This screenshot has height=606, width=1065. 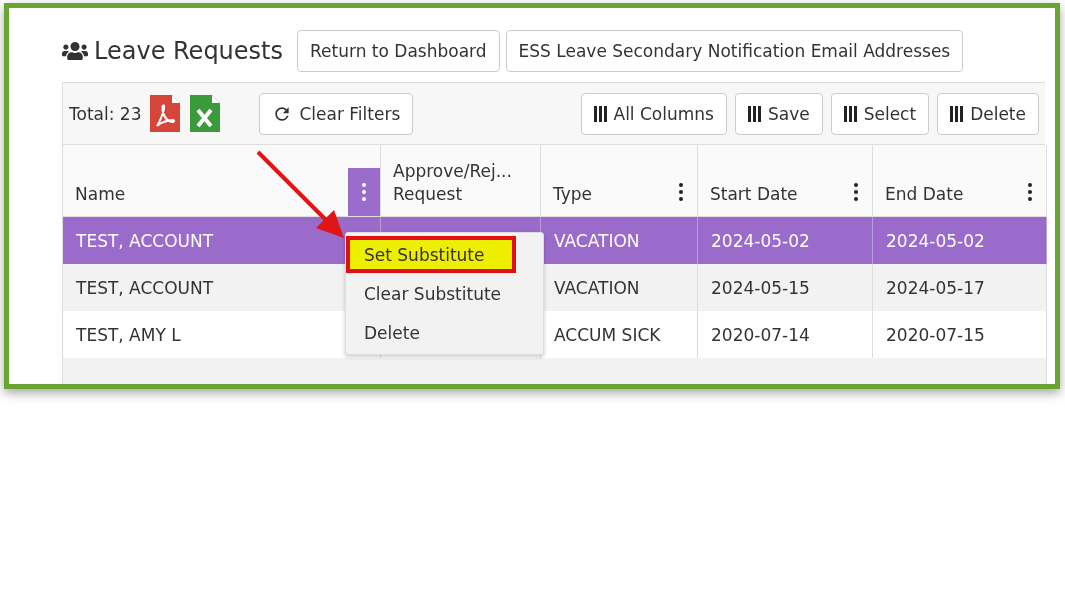 I want to click on column-header: Approve/Rej... Request, so click(x=461, y=181).